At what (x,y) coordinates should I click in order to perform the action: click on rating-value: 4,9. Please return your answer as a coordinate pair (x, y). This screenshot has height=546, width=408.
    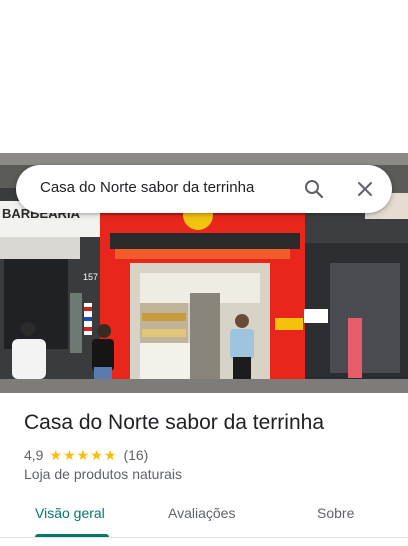
    Looking at the image, I should click on (34, 455).